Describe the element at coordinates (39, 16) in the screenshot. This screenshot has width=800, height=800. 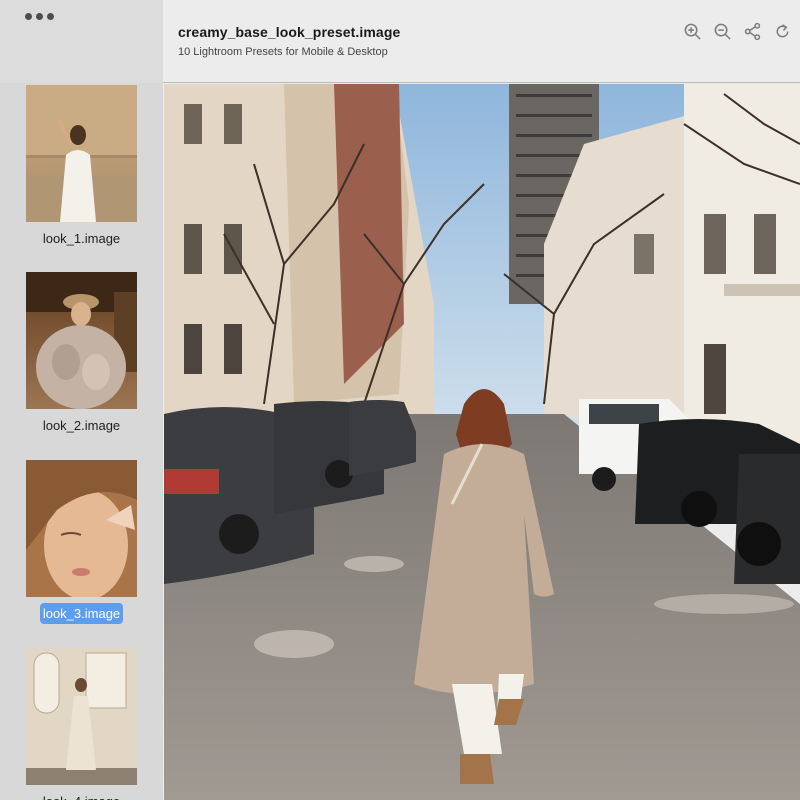
I see `window-controls-icon` at that location.